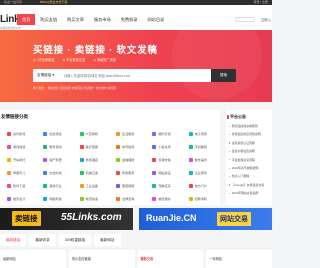 This screenshot has height=268, width=320. What do you see at coordinates (136, 259) in the screenshot?
I see `bottom-cards: 最新网站 低价友情链接 最新交易 一年网站` at bounding box center [136, 259].